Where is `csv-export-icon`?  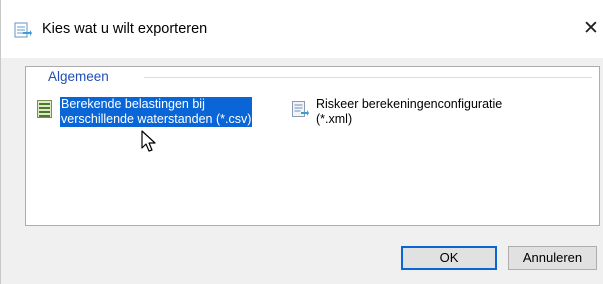 csv-export-icon is located at coordinates (44, 109).